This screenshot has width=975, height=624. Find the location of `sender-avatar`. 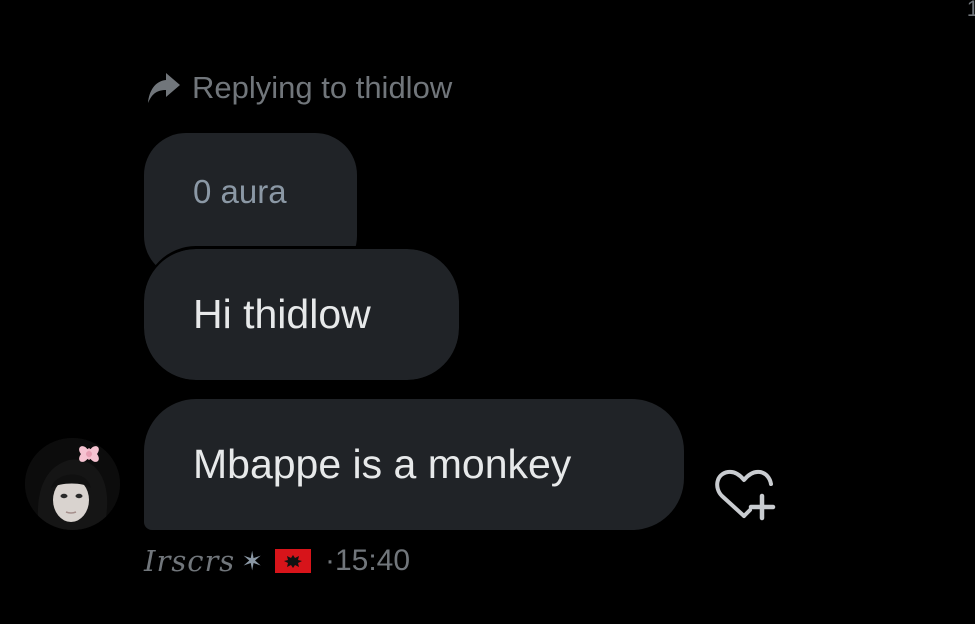

sender-avatar is located at coordinates (72, 484).